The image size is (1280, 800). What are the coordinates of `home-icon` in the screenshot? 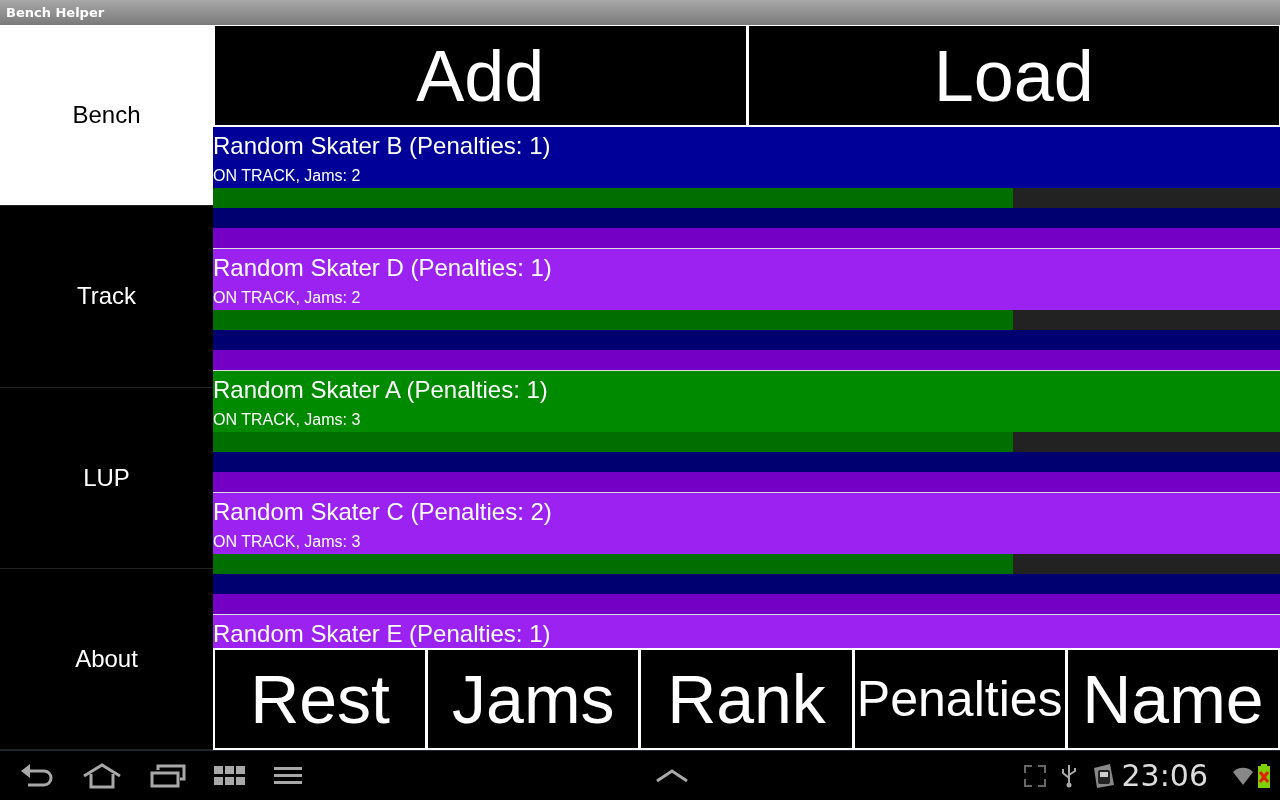 It's located at (102, 775).